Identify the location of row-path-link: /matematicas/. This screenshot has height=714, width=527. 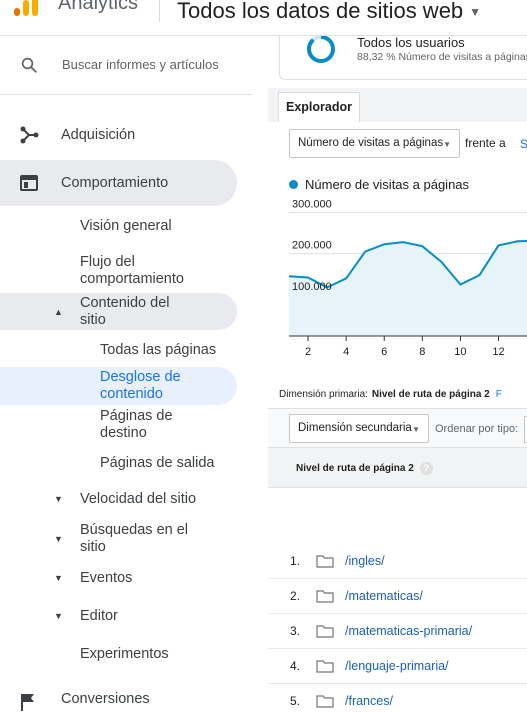
(384, 596).